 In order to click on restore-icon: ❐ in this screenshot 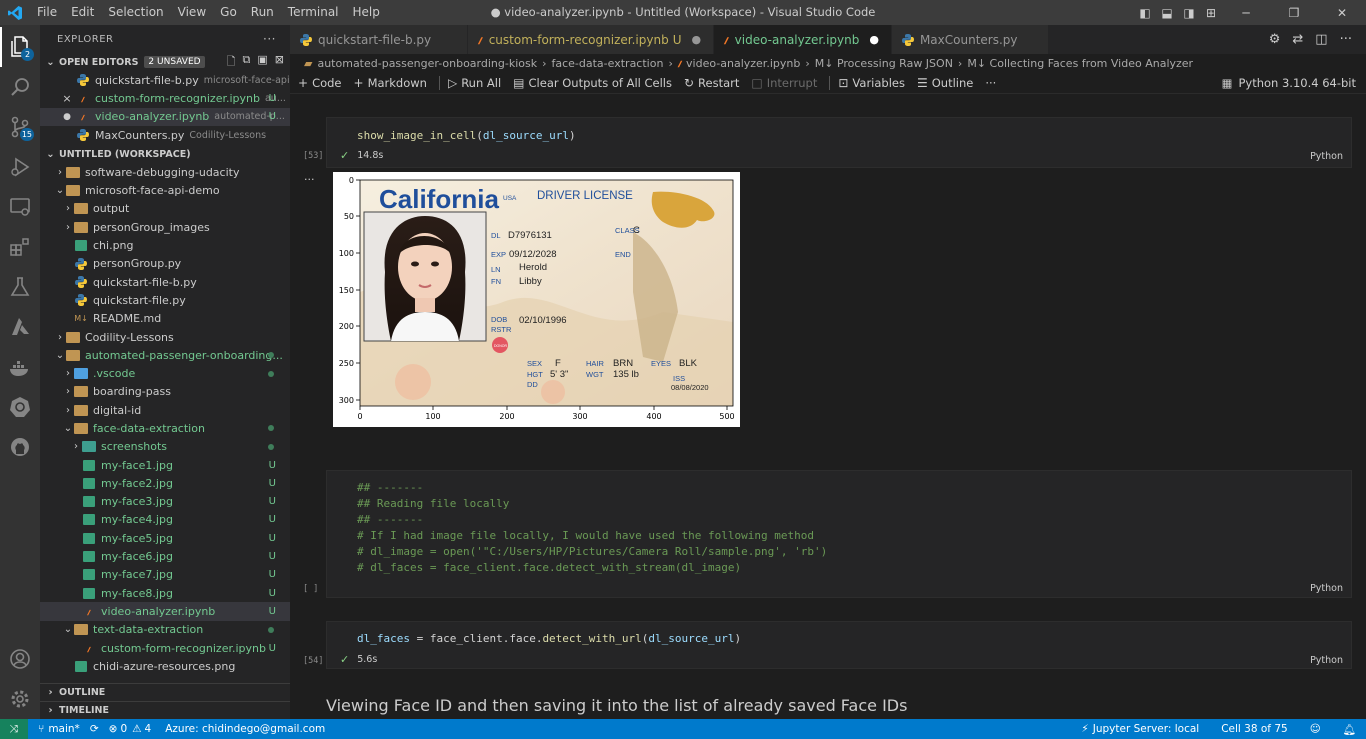, I will do `click(1294, 13)`.